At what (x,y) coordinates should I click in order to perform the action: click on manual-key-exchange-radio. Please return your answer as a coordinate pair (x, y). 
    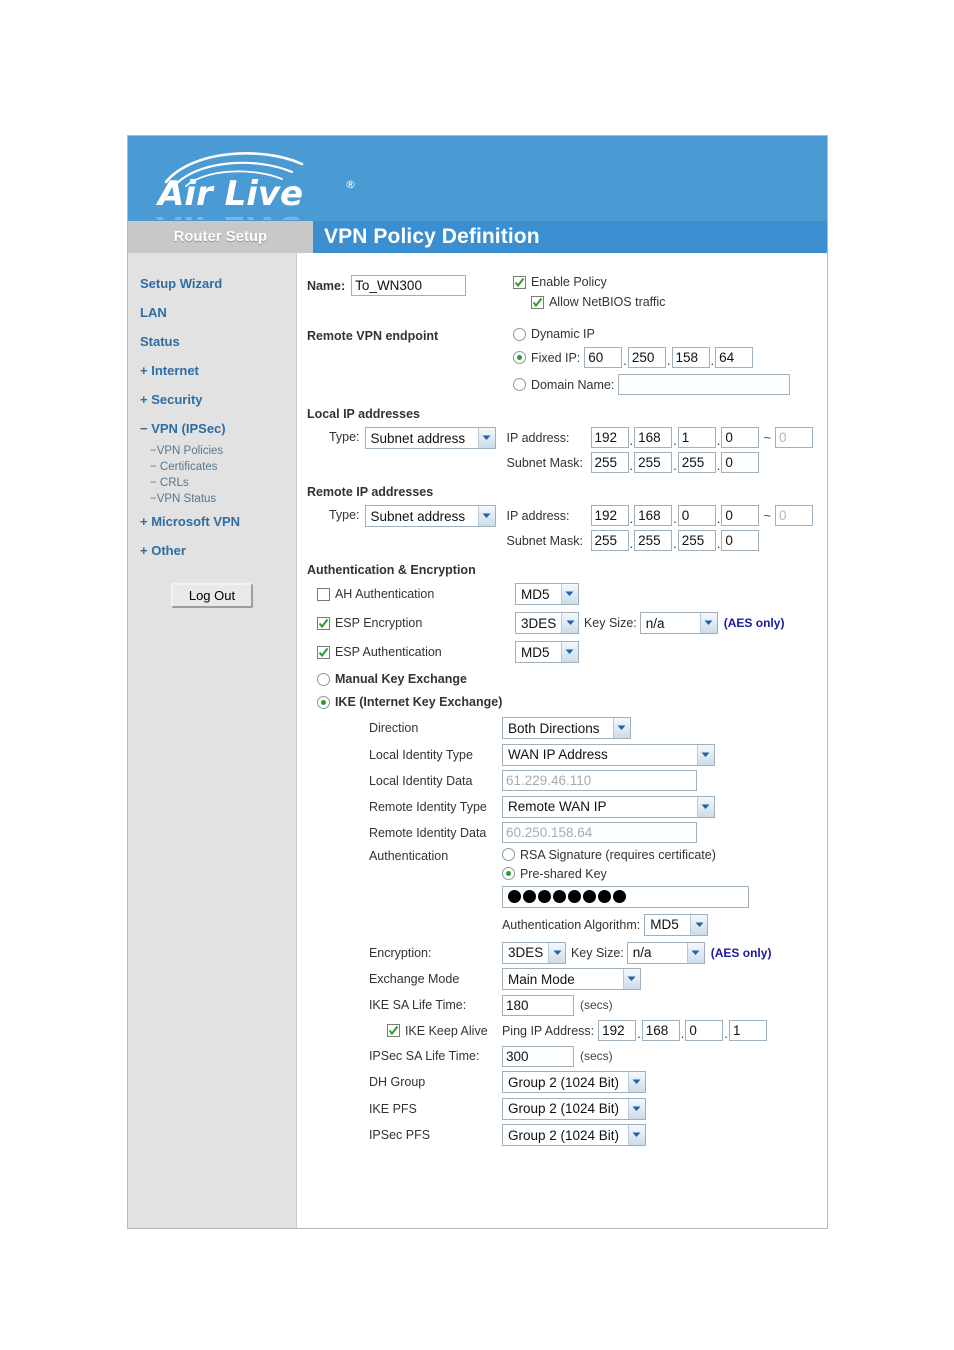
    Looking at the image, I should click on (323, 679).